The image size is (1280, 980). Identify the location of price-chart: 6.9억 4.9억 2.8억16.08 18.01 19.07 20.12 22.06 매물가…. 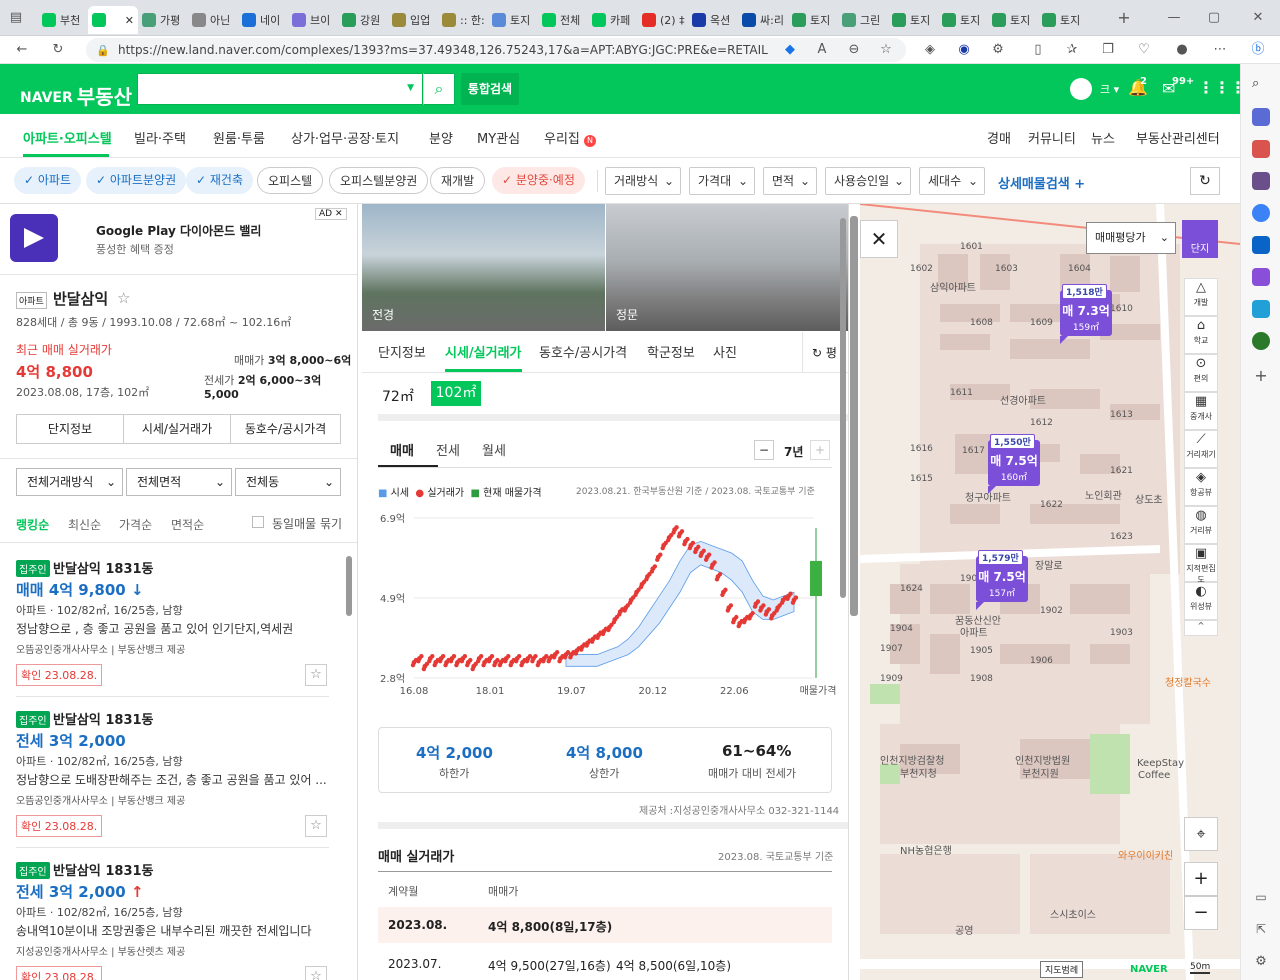
(613, 604).